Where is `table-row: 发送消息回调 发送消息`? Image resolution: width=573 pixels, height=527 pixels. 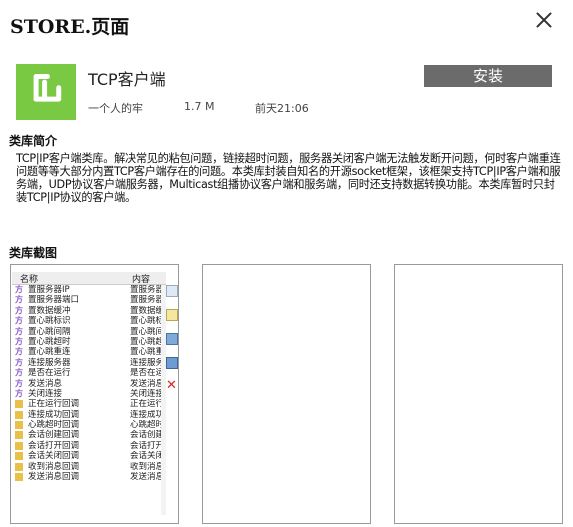 table-row: 发送消息回调 发送消息 is located at coordinates (89, 477).